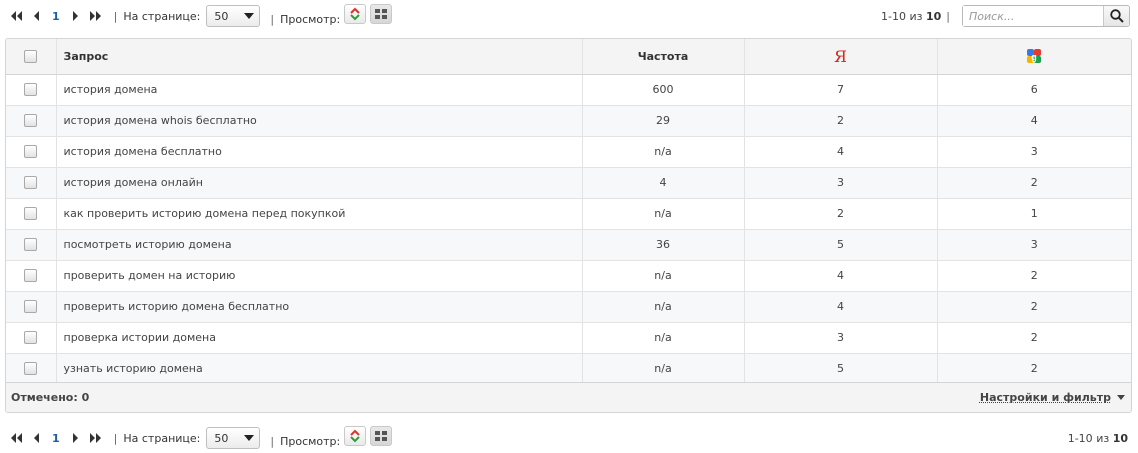 Image resolution: width=1138 pixels, height=453 pixels. I want to click on range-count: 1-10 из 10, so click(911, 16).